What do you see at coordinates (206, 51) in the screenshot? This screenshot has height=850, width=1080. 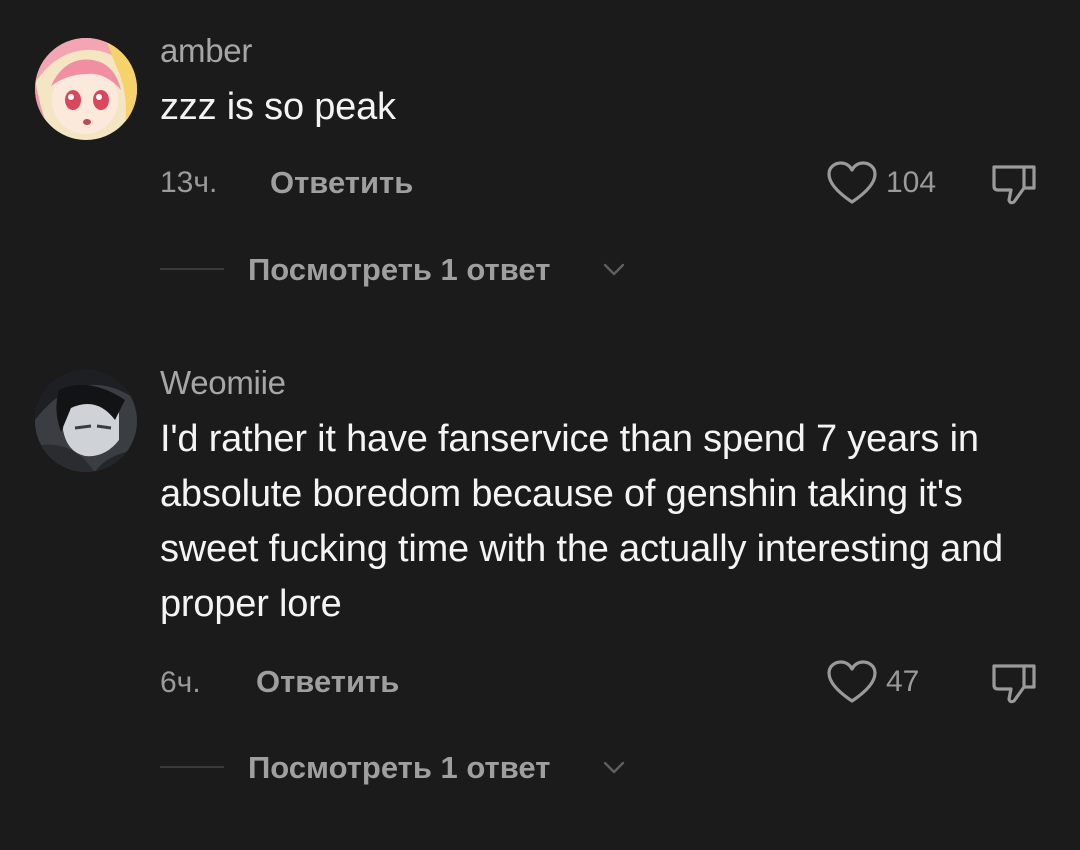 I see `comment-author: amber` at bounding box center [206, 51].